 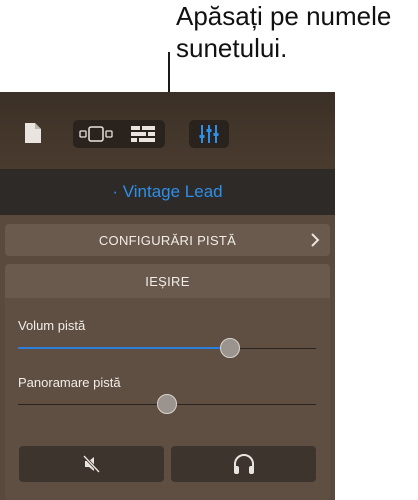 I want to click on instruction-callout: Apăsați pe numele sunetului., so click(x=296, y=32).